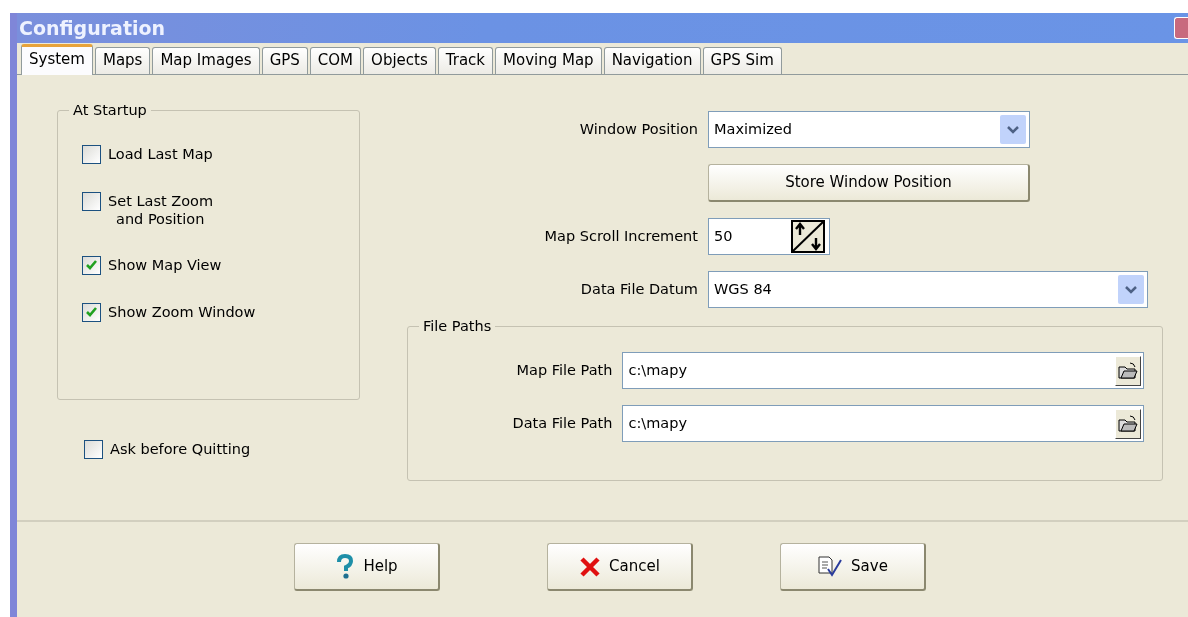 This screenshot has width=1188, height=617. Describe the element at coordinates (180, 449) in the screenshot. I see `checkbox-label: Ask before Quitting` at that location.